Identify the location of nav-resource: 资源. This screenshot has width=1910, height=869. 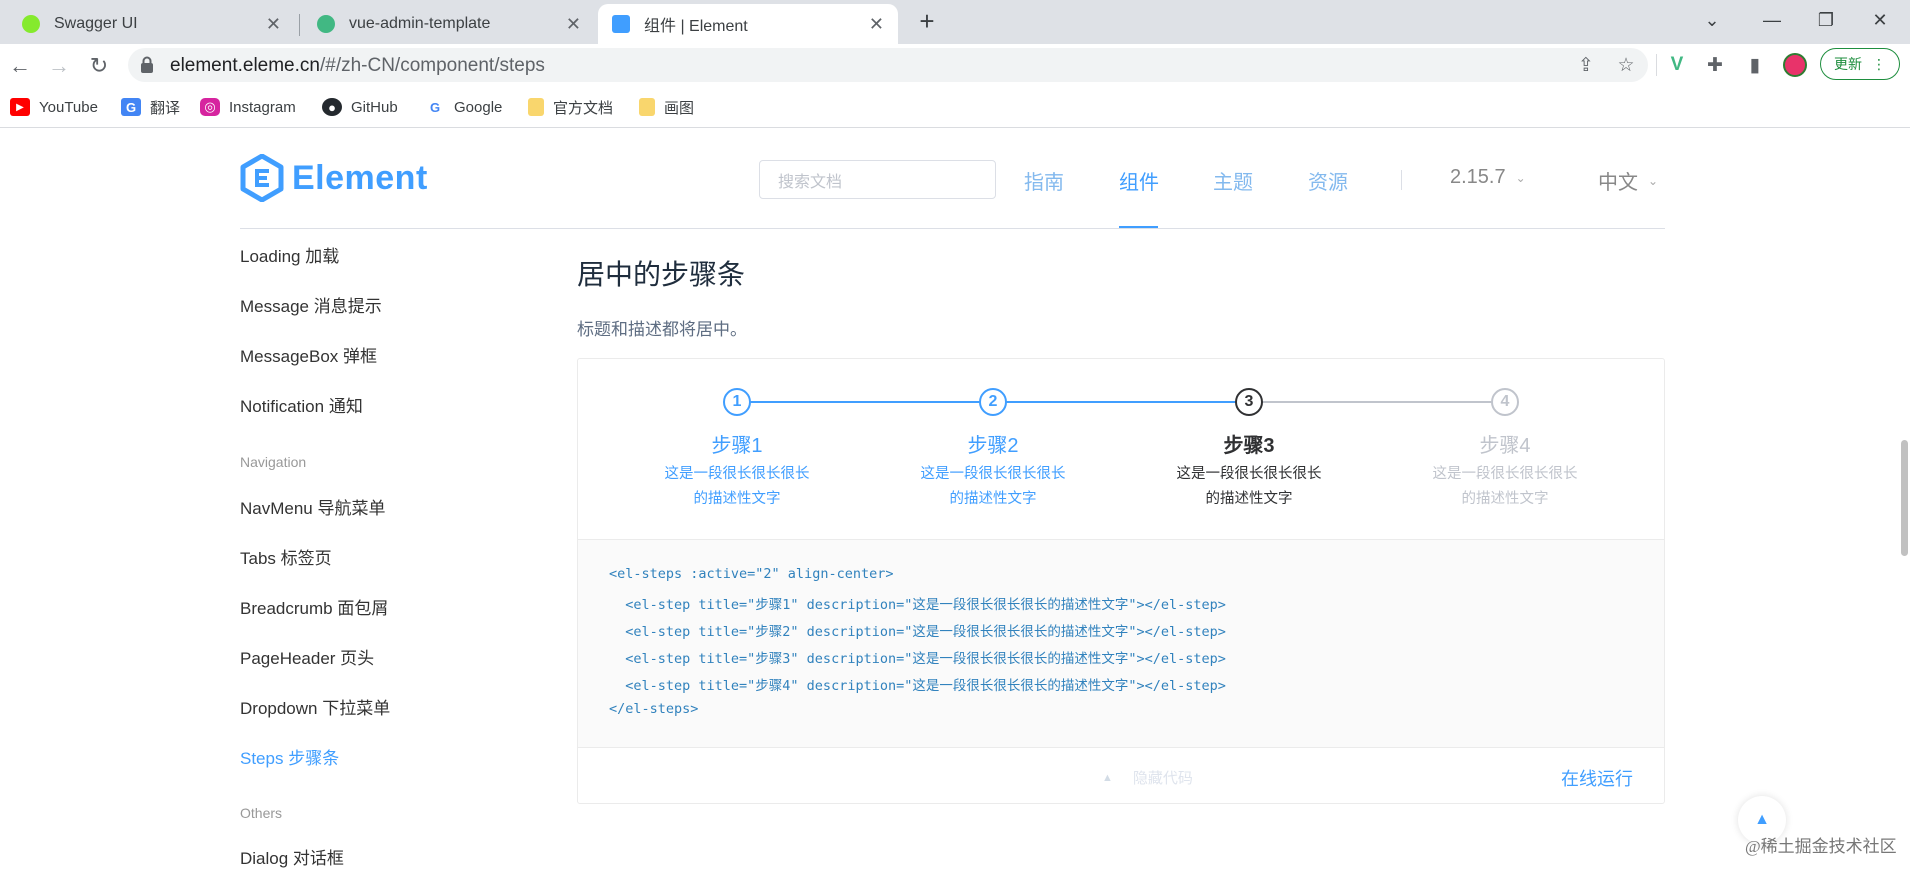
(1328, 180).